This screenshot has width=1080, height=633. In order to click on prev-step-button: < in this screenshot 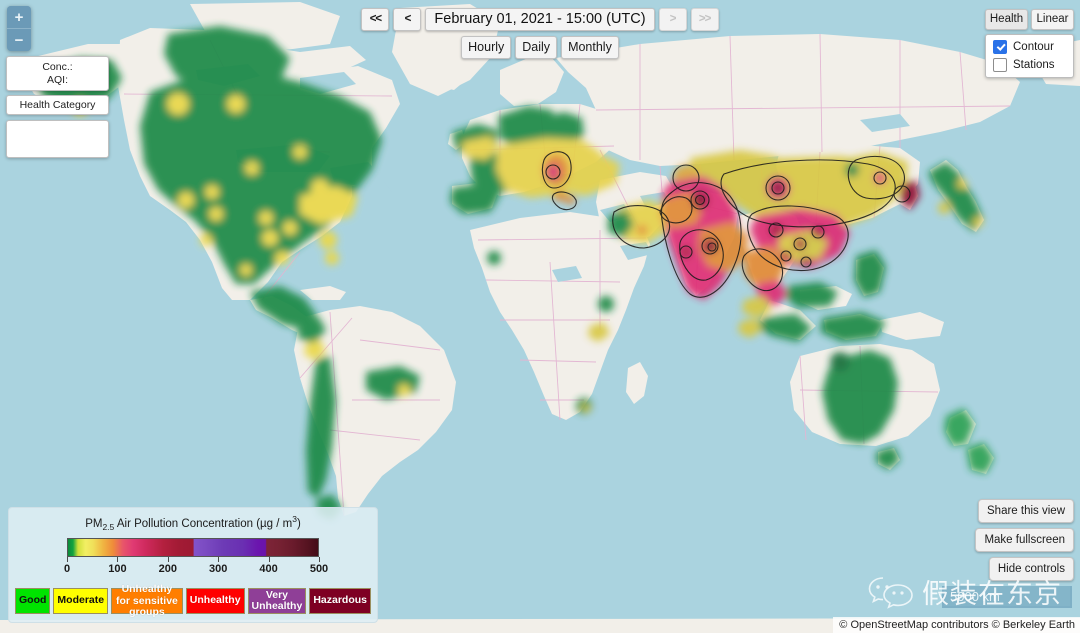, I will do `click(407, 19)`.